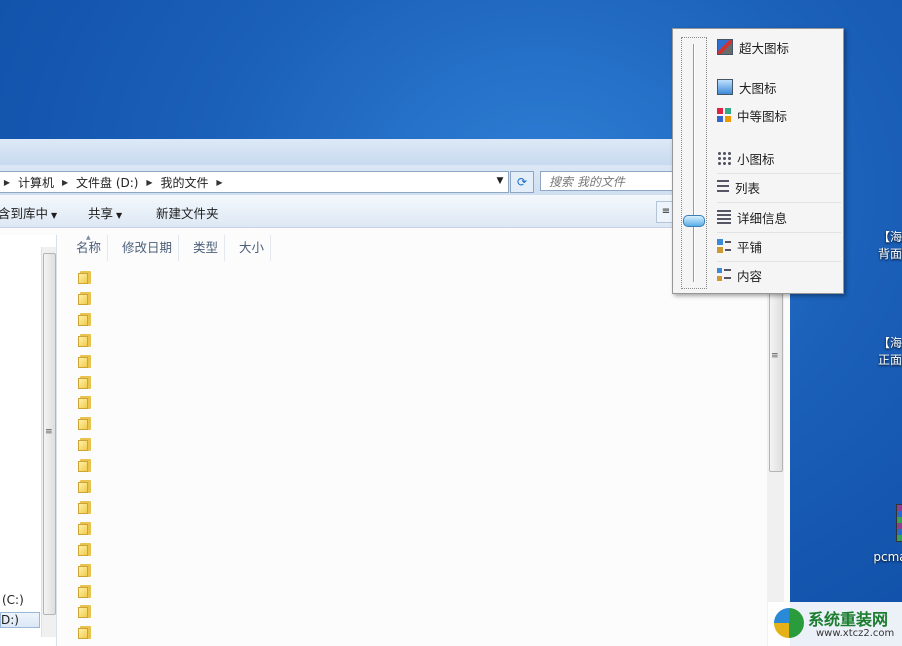  What do you see at coordinates (24, 213) in the screenshot?
I see `include-in-library-label: 含到库中` at bounding box center [24, 213].